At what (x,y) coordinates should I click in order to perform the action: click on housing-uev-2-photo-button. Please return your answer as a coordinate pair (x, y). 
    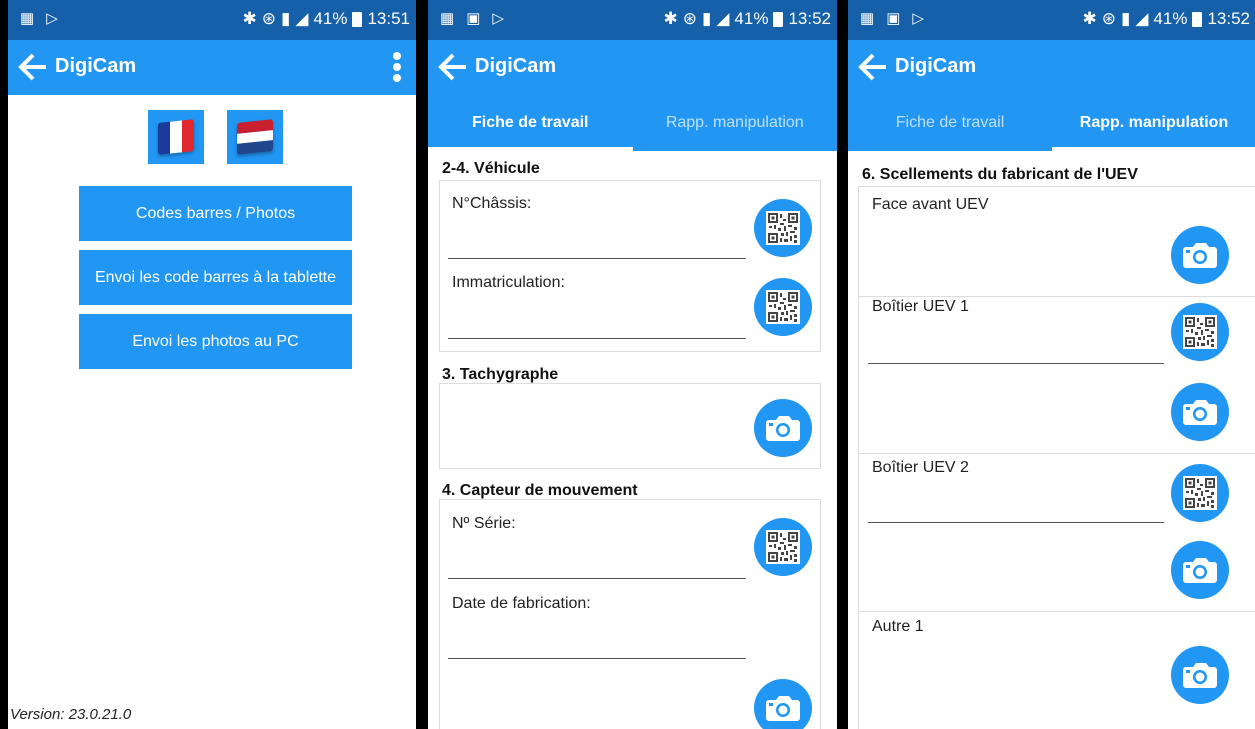
    Looking at the image, I should click on (1200, 570).